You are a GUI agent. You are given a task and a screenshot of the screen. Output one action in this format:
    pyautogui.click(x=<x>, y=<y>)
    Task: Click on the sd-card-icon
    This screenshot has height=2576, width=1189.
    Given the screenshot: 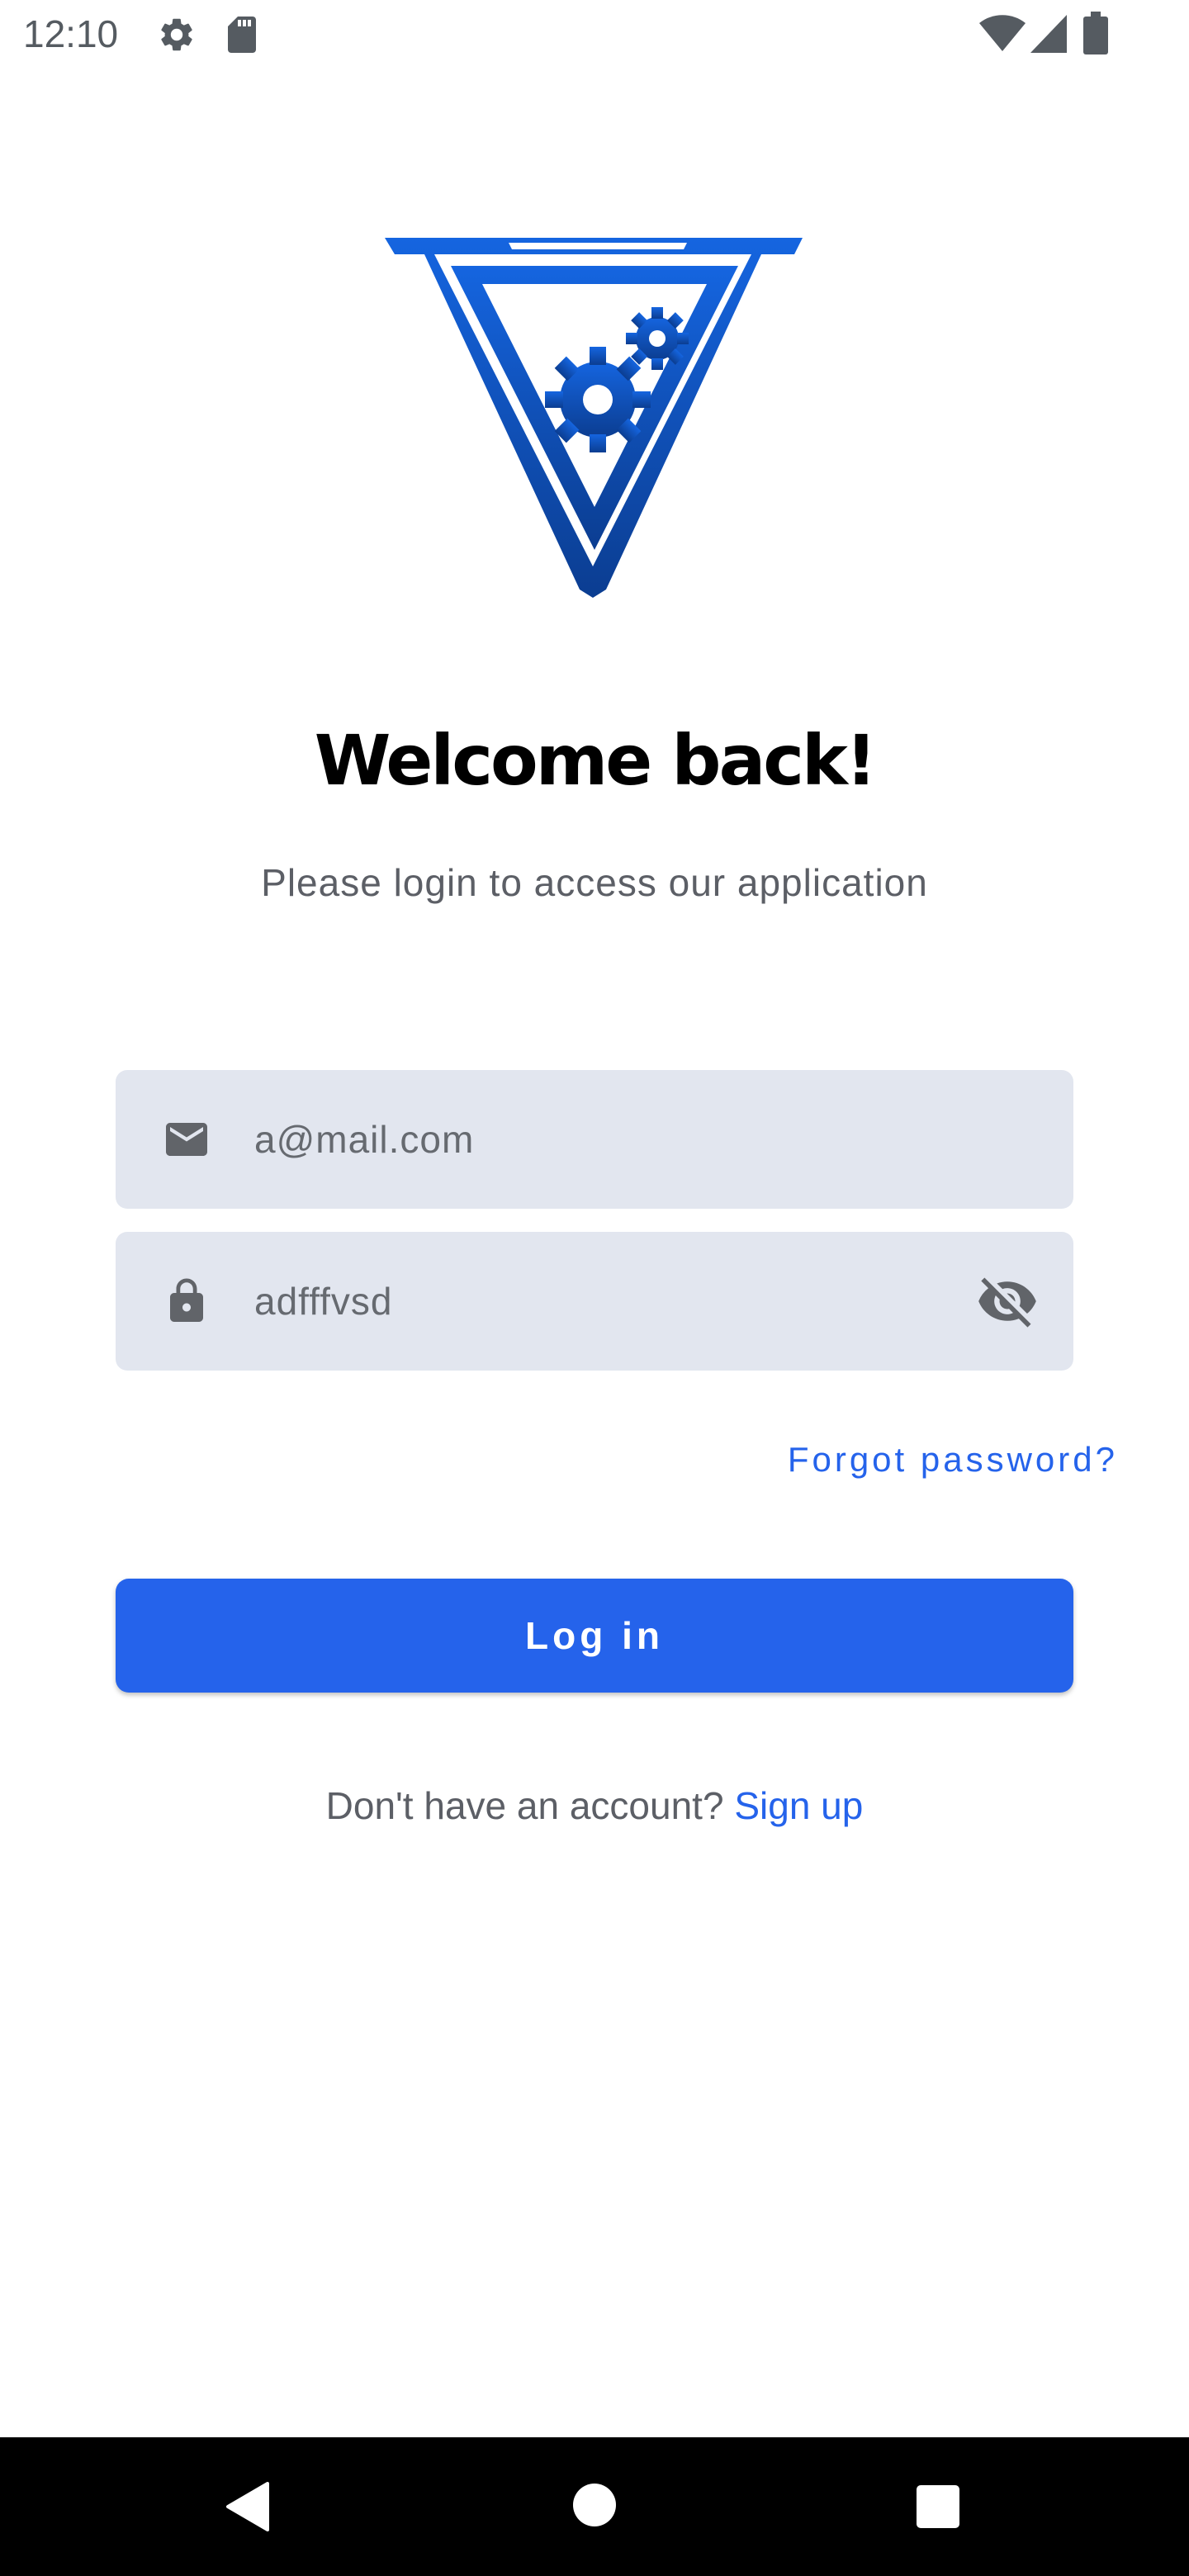 What is the action you would take?
    pyautogui.click(x=242, y=35)
    